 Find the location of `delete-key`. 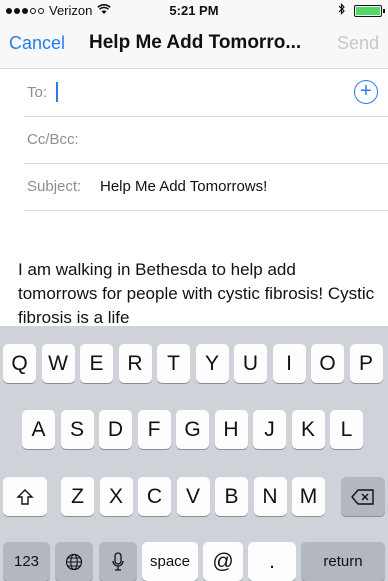

delete-key is located at coordinates (363, 496).